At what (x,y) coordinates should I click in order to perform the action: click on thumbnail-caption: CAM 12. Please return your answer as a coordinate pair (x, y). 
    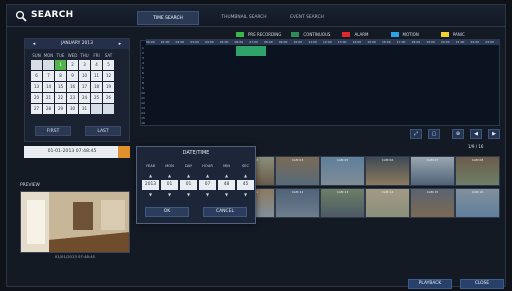
    Looking at the image, I should click on (297, 192).